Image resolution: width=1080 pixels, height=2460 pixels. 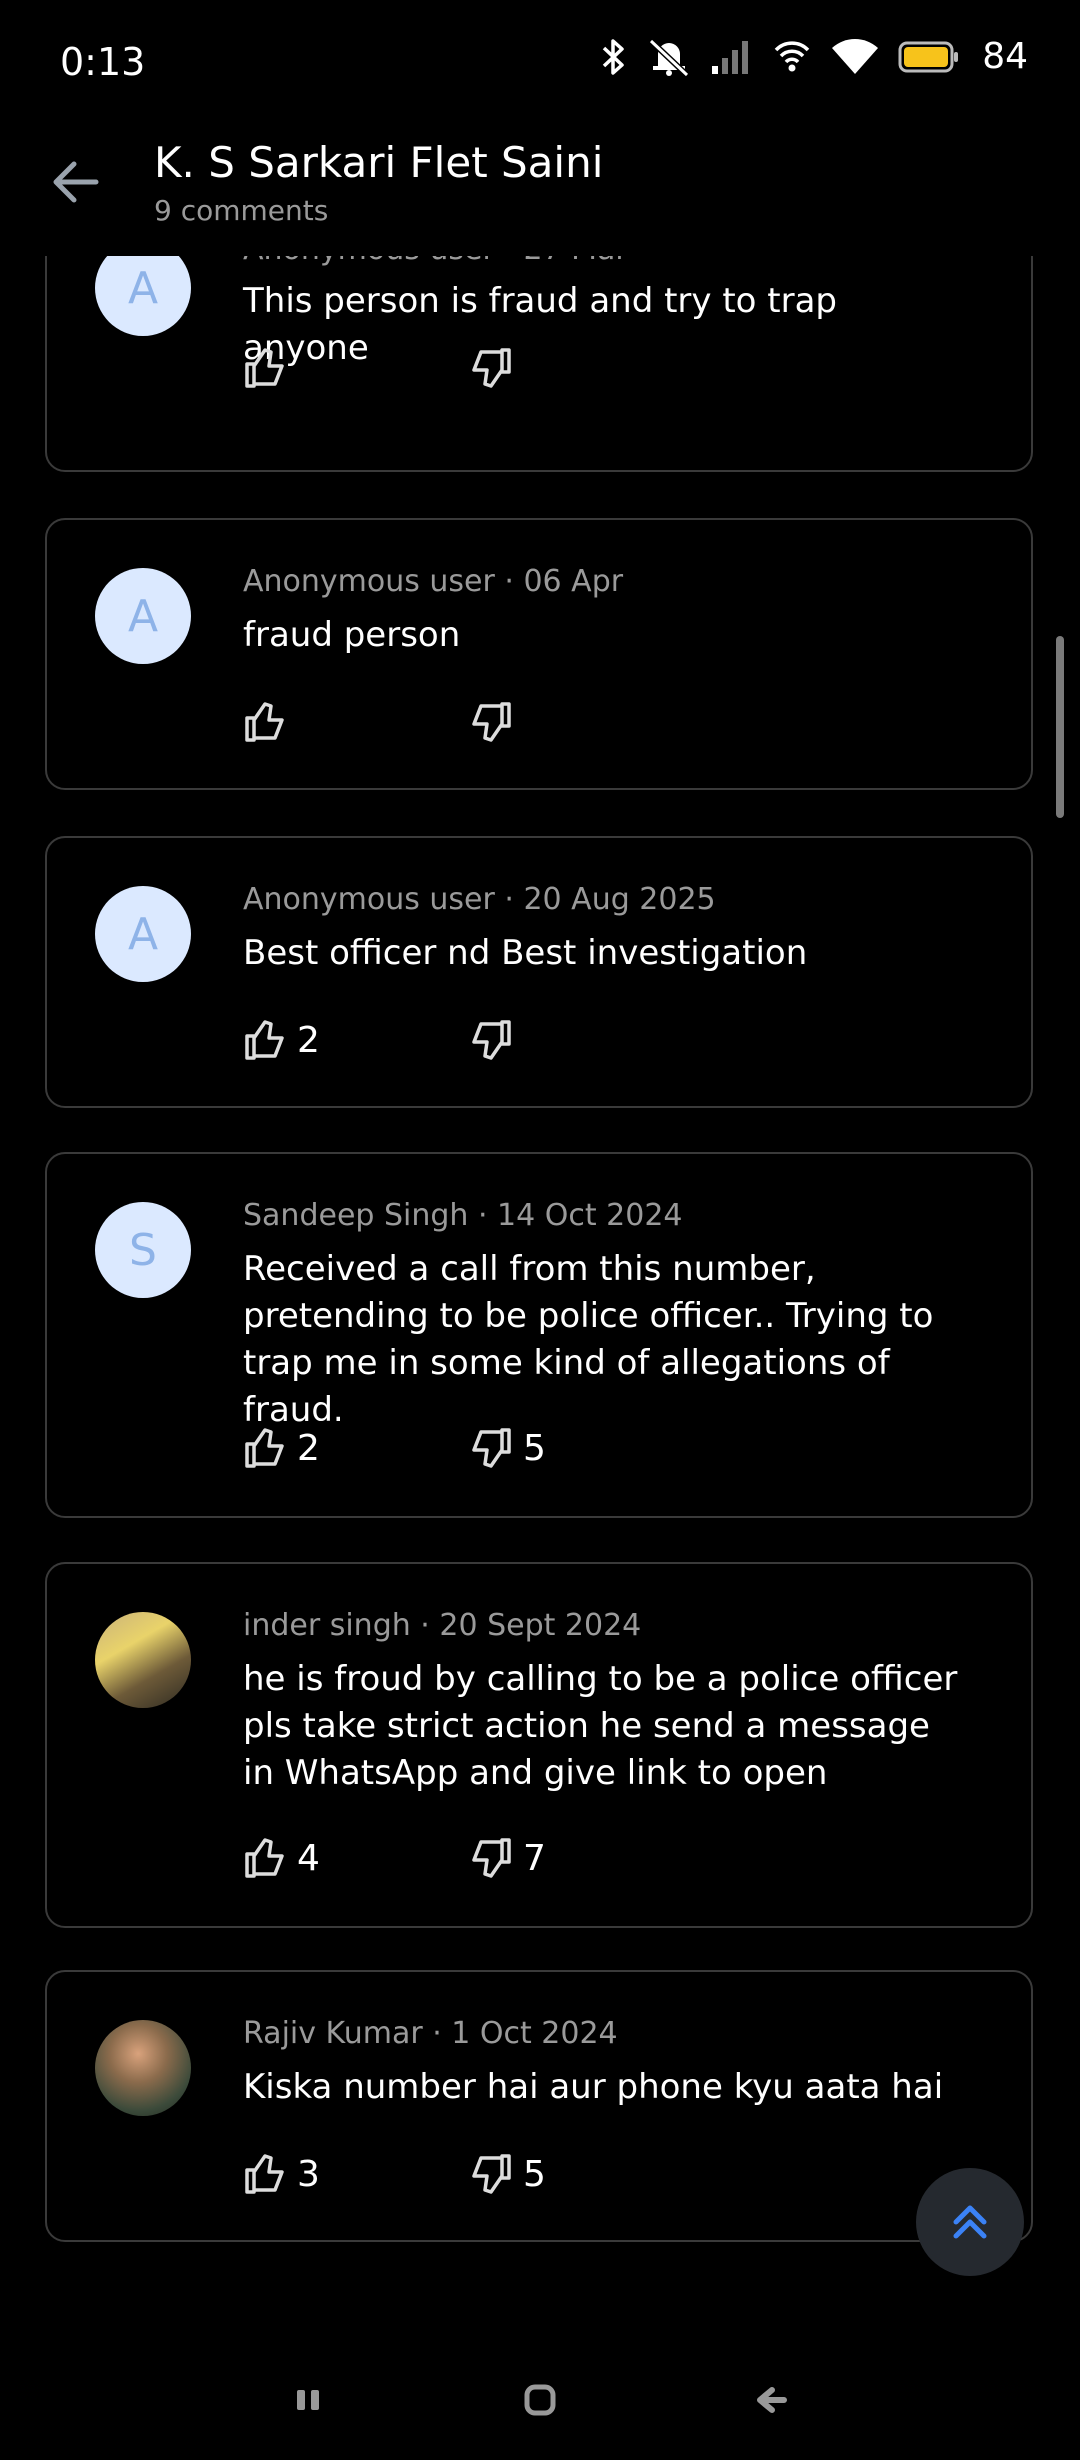 I want to click on system-nav-bar, so click(x=540, y=2400).